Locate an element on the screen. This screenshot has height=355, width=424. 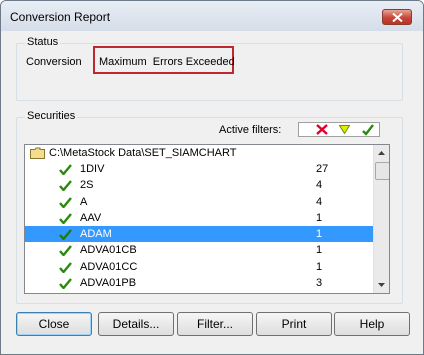
scroll-up-arrow-icon is located at coordinates (381, 153).